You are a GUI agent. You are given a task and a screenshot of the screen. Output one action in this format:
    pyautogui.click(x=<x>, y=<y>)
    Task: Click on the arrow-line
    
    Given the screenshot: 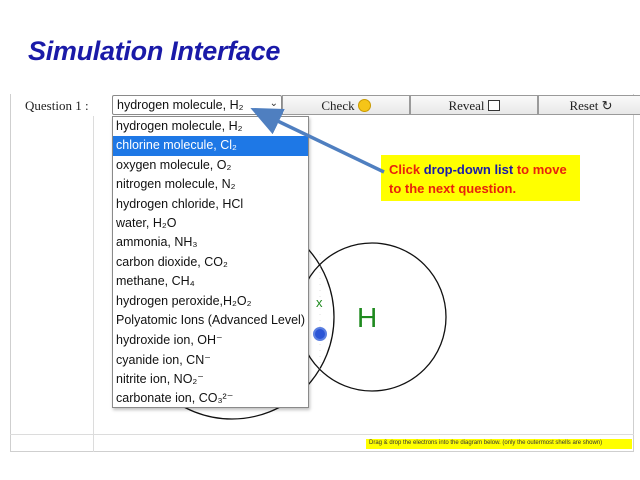 What is the action you would take?
    pyautogui.click(x=317, y=140)
    